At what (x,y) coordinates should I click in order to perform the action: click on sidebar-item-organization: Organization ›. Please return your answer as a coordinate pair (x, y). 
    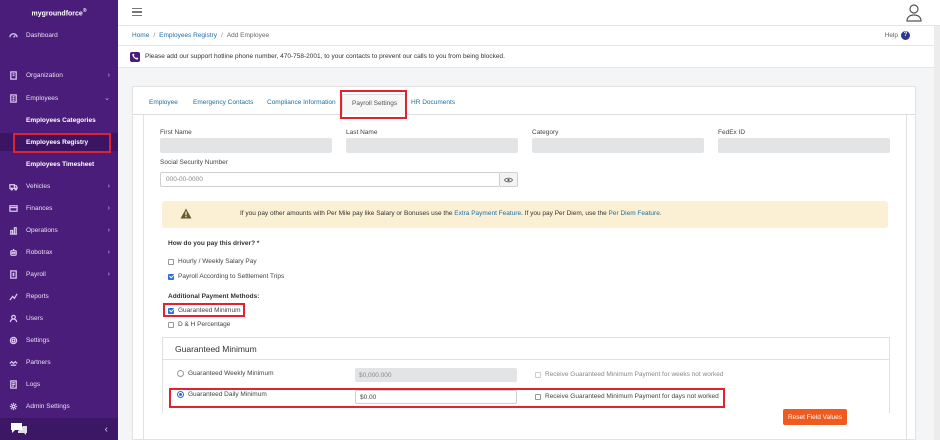
    Looking at the image, I should click on (59, 75).